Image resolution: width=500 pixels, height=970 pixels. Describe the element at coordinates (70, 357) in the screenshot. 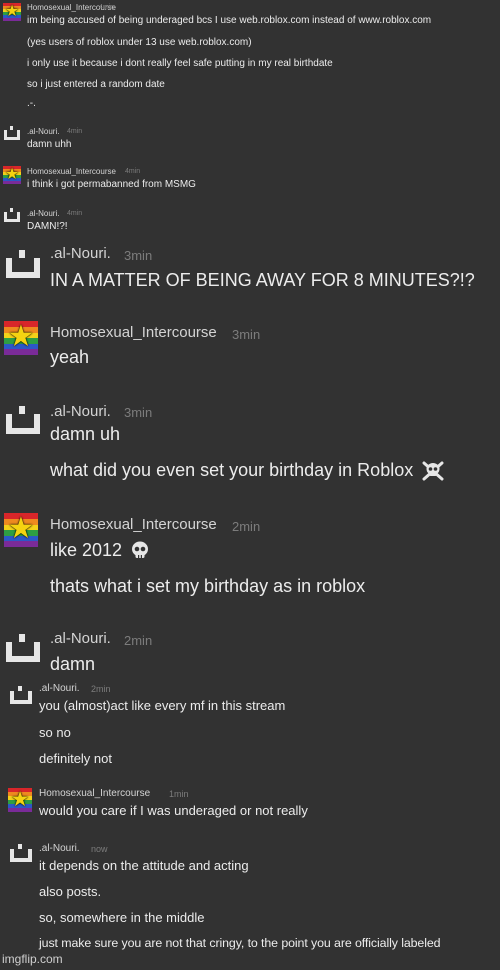

I see `message-text: yeah` at that location.